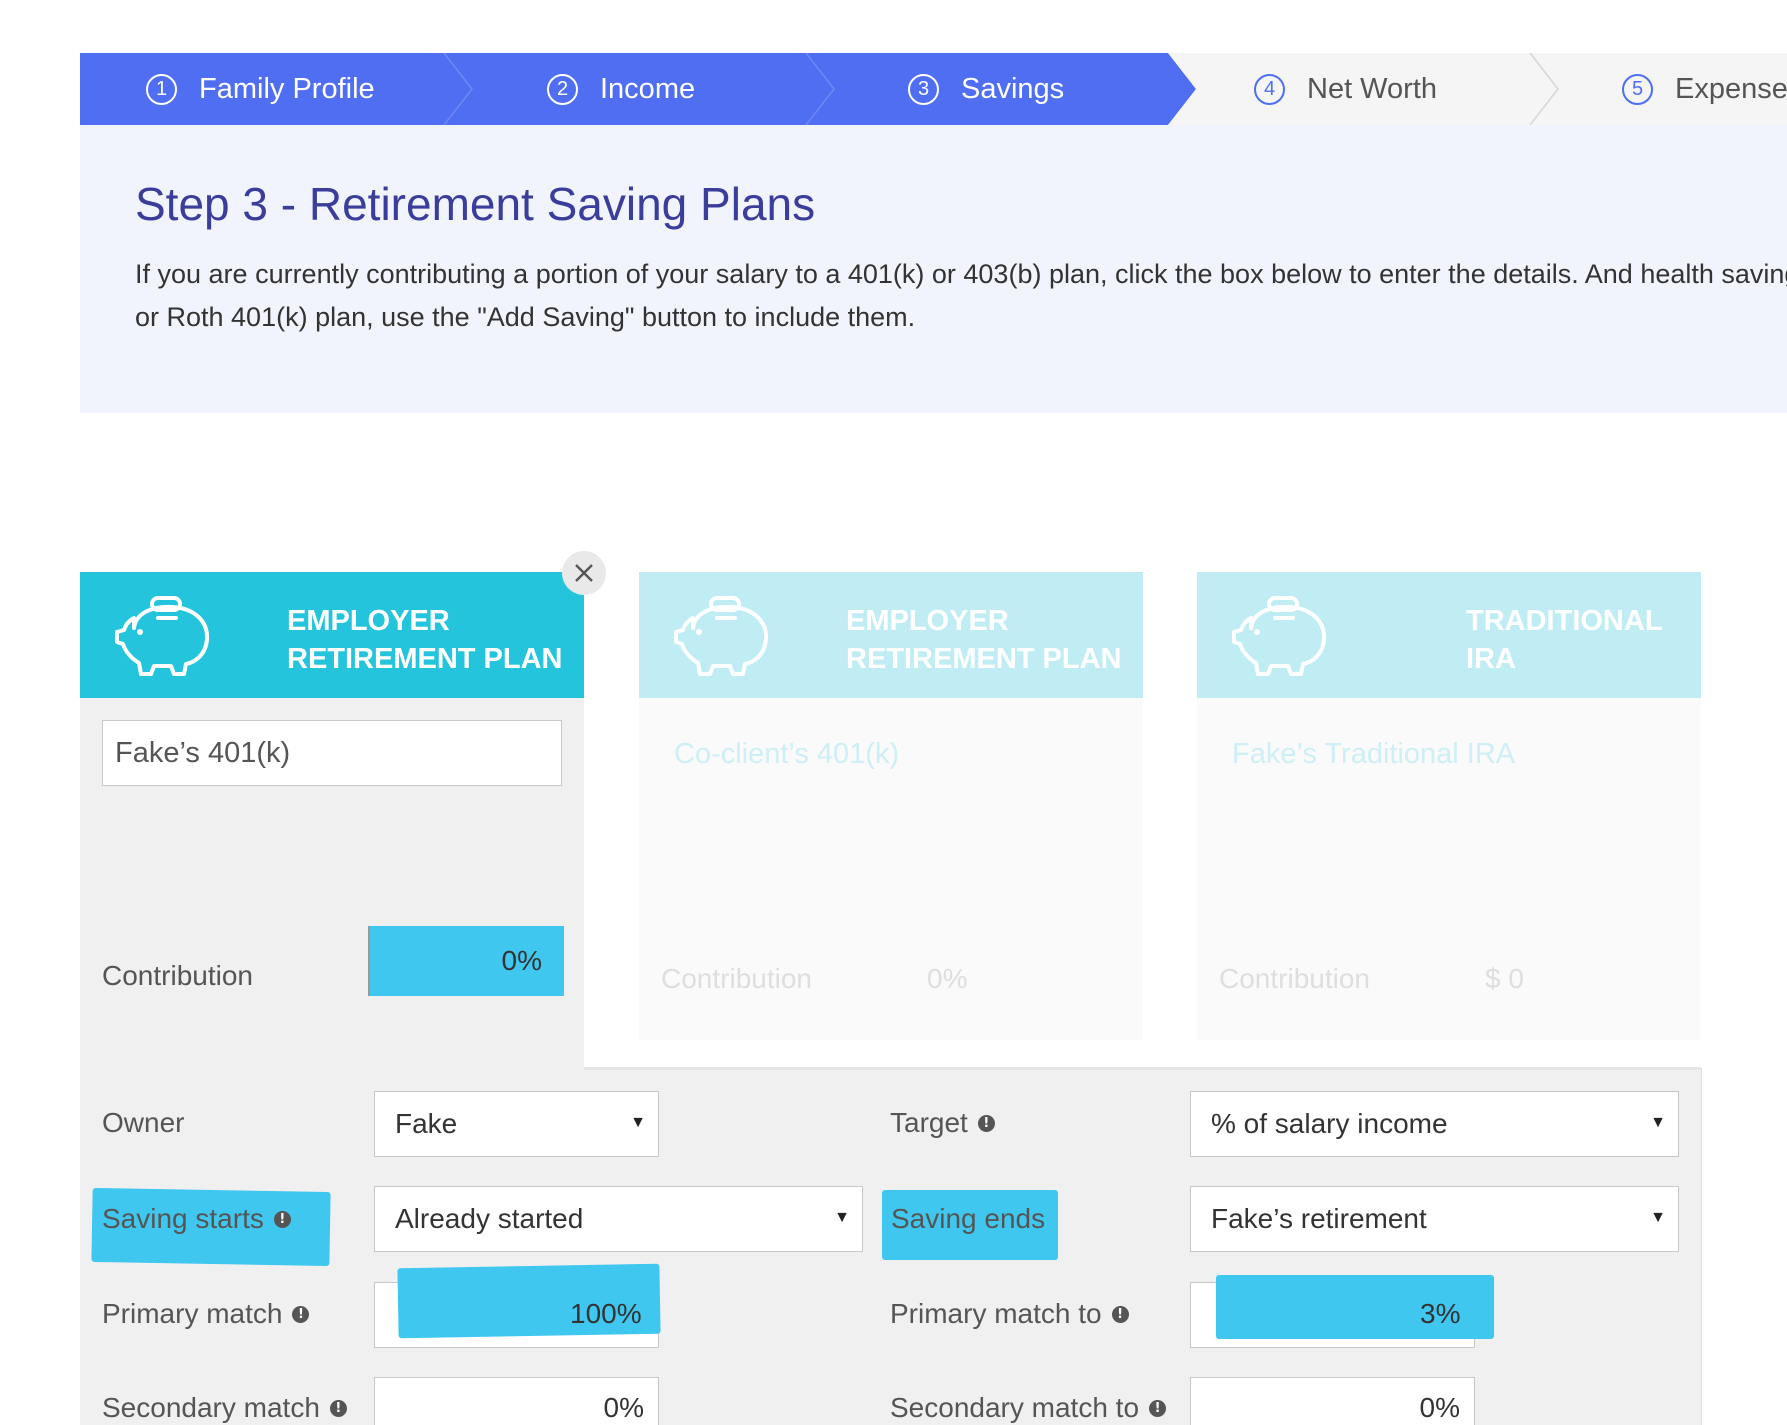  I want to click on owner-label: Owner, so click(143, 1123).